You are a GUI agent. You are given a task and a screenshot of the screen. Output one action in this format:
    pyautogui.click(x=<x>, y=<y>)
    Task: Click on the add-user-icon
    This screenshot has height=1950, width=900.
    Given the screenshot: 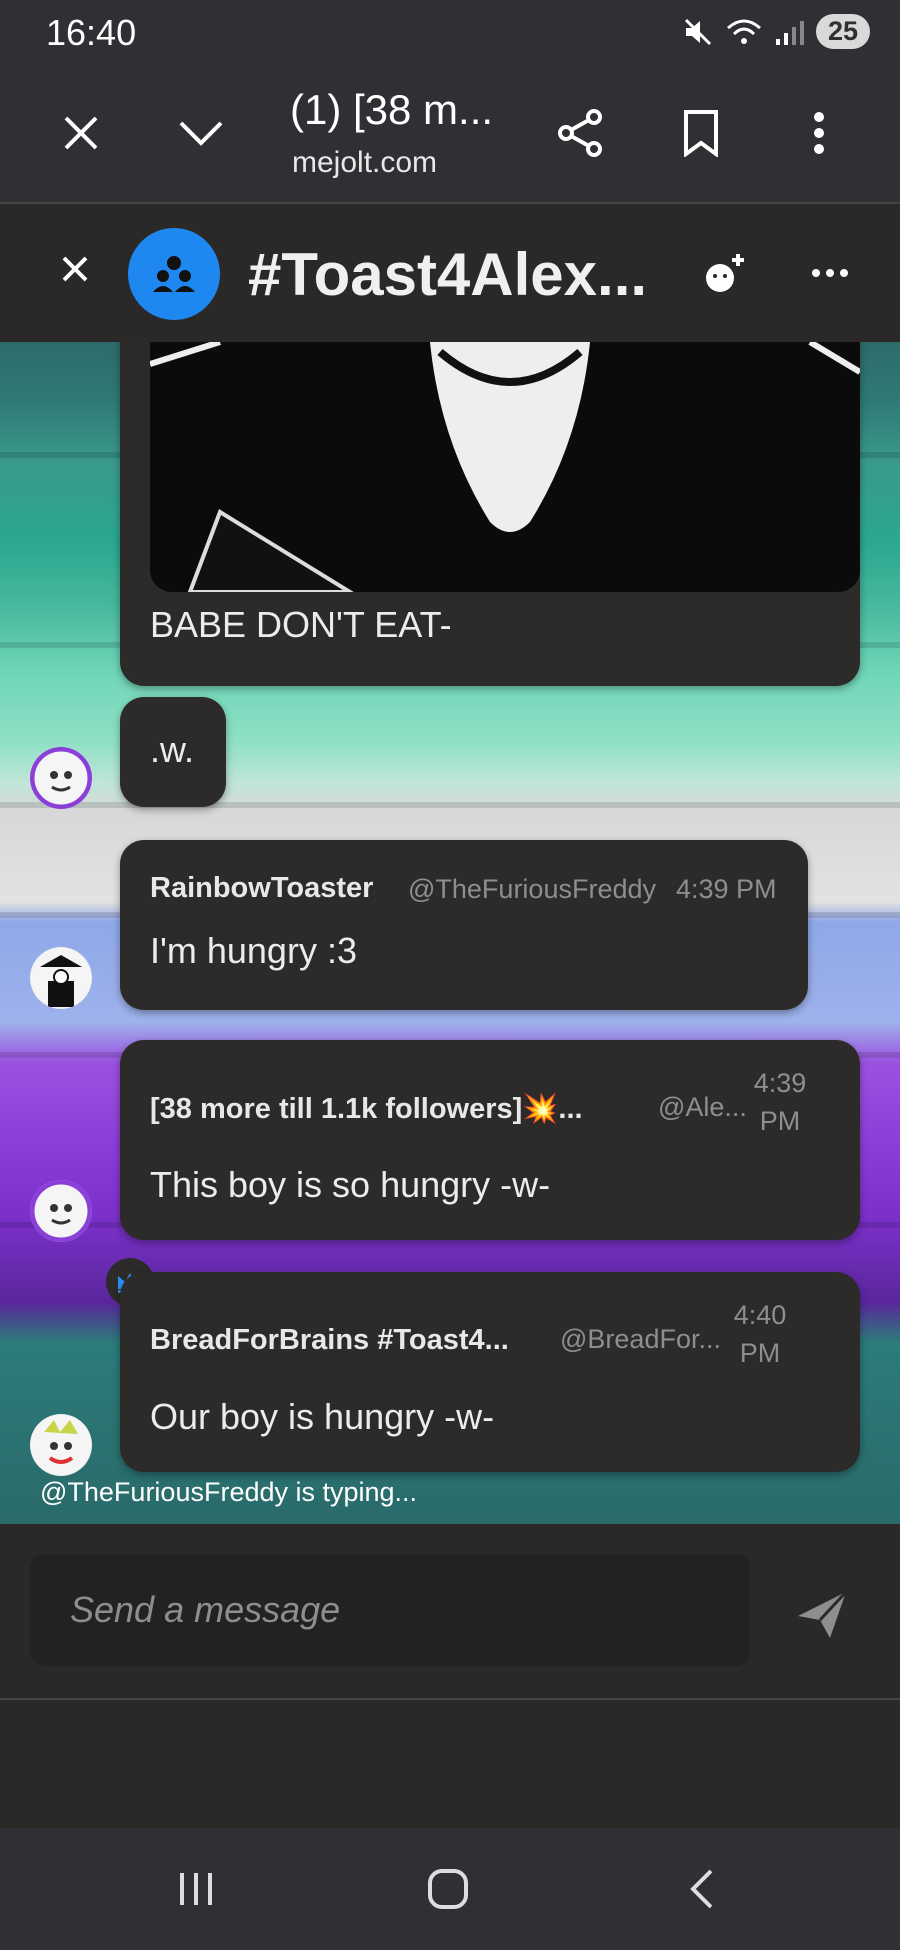 What is the action you would take?
    pyautogui.click(x=725, y=273)
    